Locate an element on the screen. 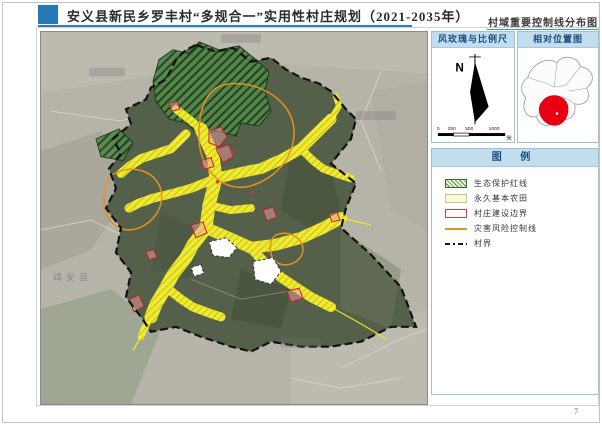  legend-body: 生态保护红线 永久基本农田 村庄建设边界 灾害风险控制线 村界 is located at coordinates (515, 209).